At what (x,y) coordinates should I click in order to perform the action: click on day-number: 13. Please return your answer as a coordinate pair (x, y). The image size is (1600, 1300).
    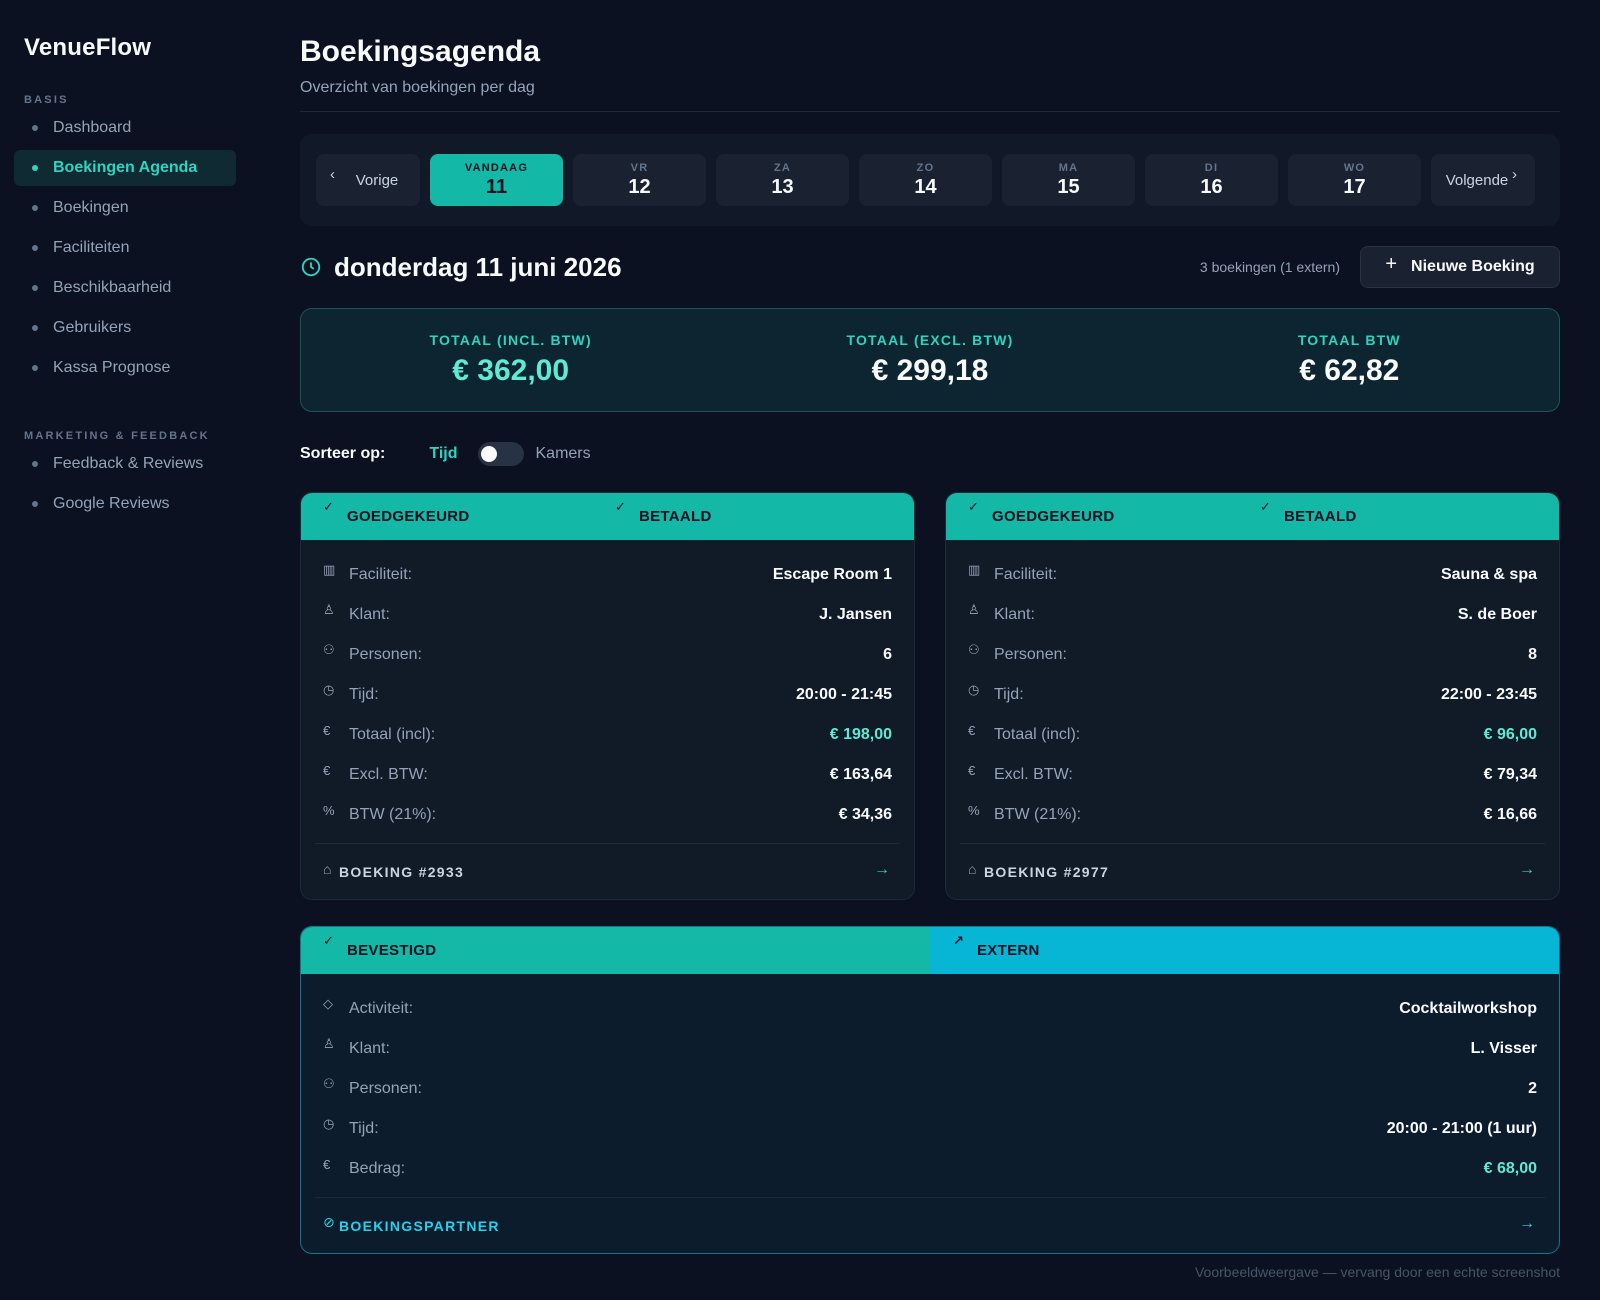
    Looking at the image, I should click on (782, 186).